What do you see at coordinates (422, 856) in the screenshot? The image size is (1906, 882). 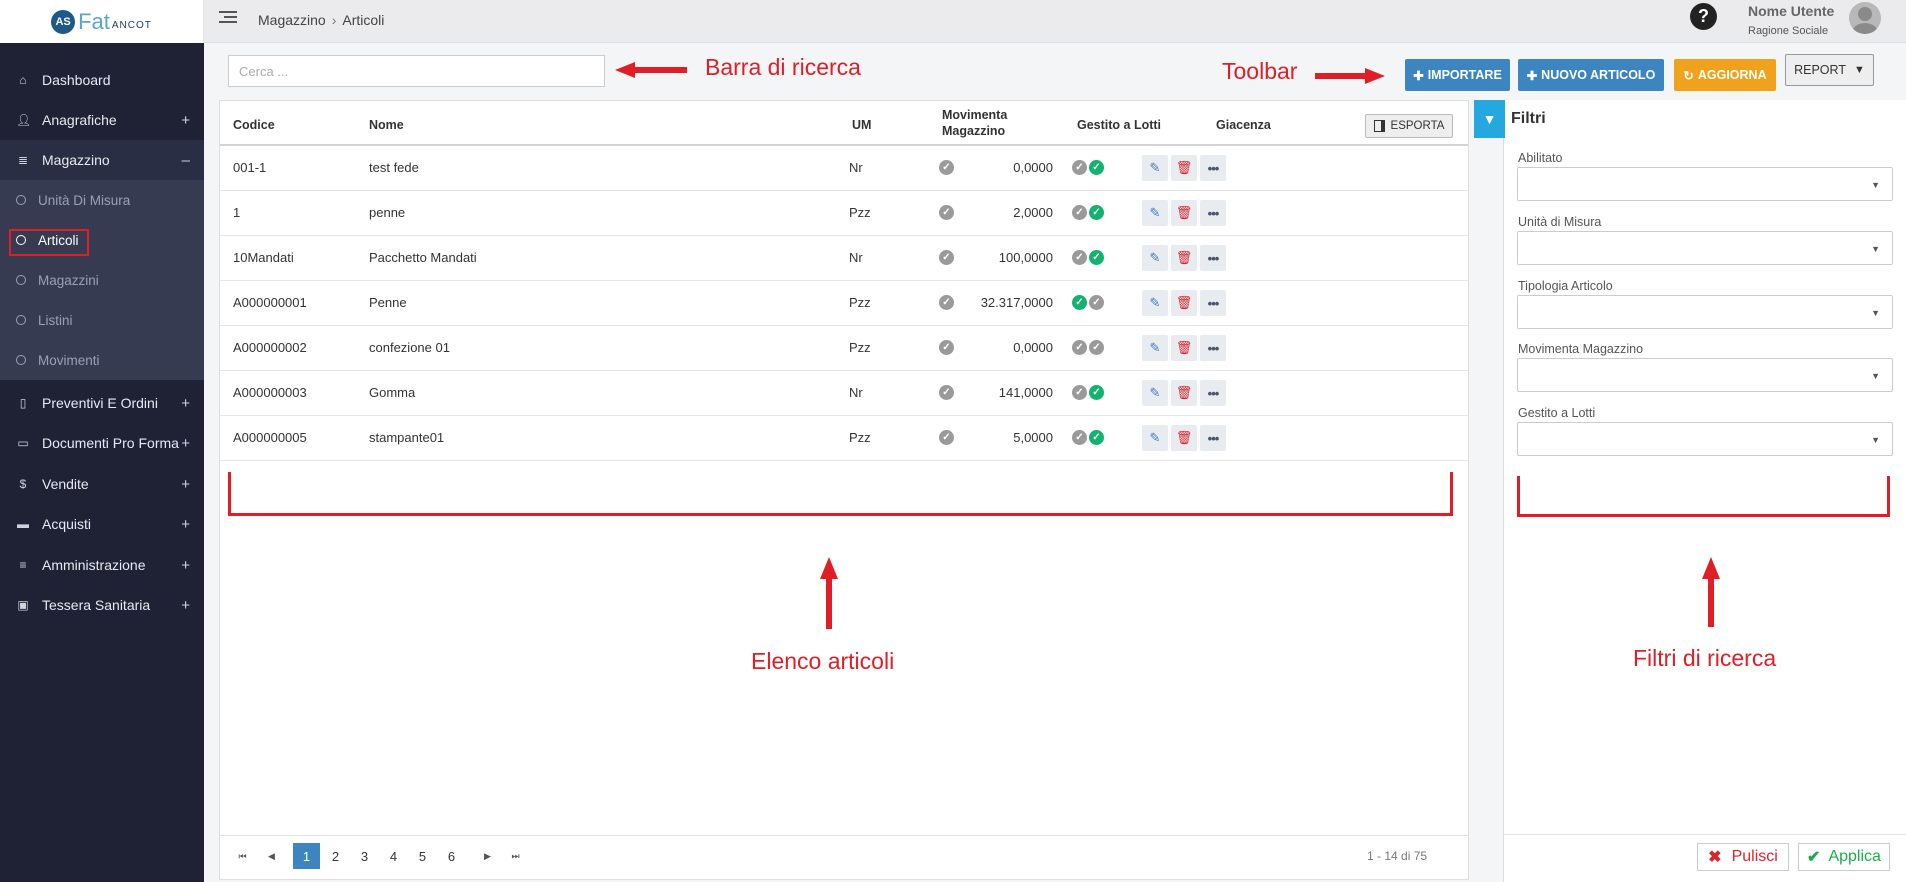 I see `page-button: 5` at bounding box center [422, 856].